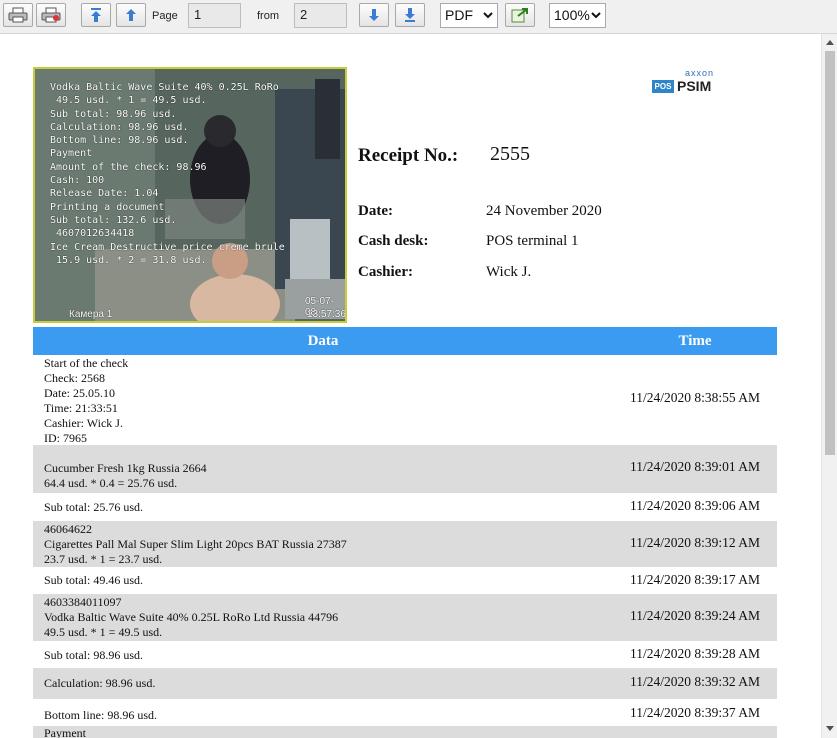 This screenshot has height=738, width=837. I want to click on row-data: Payment, so click(65, 732).